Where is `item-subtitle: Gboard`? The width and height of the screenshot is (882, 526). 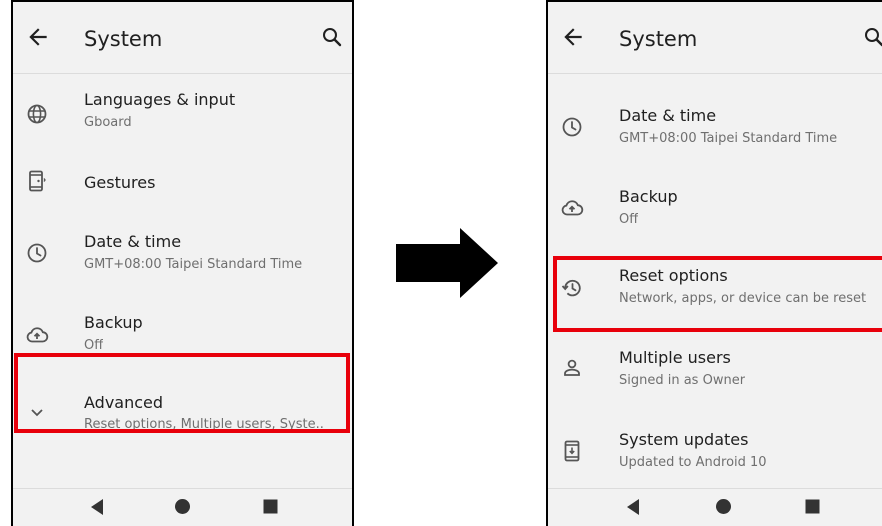 item-subtitle: Gboard is located at coordinates (108, 122).